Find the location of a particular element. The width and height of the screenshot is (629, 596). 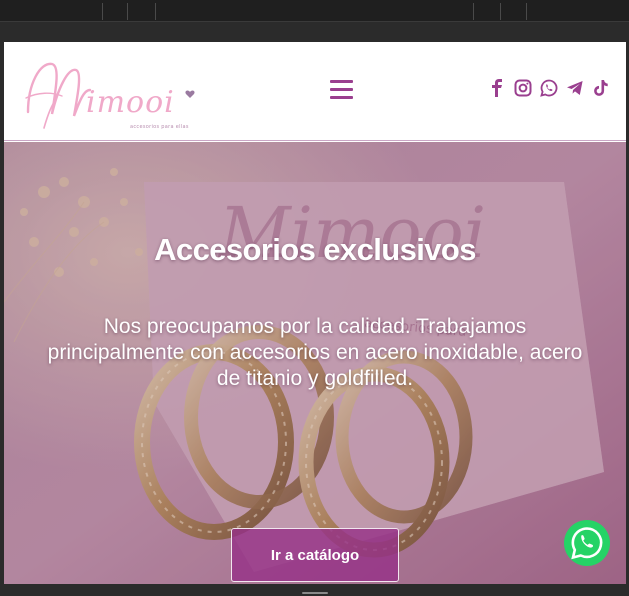

resize-handle is located at coordinates (315, 593).